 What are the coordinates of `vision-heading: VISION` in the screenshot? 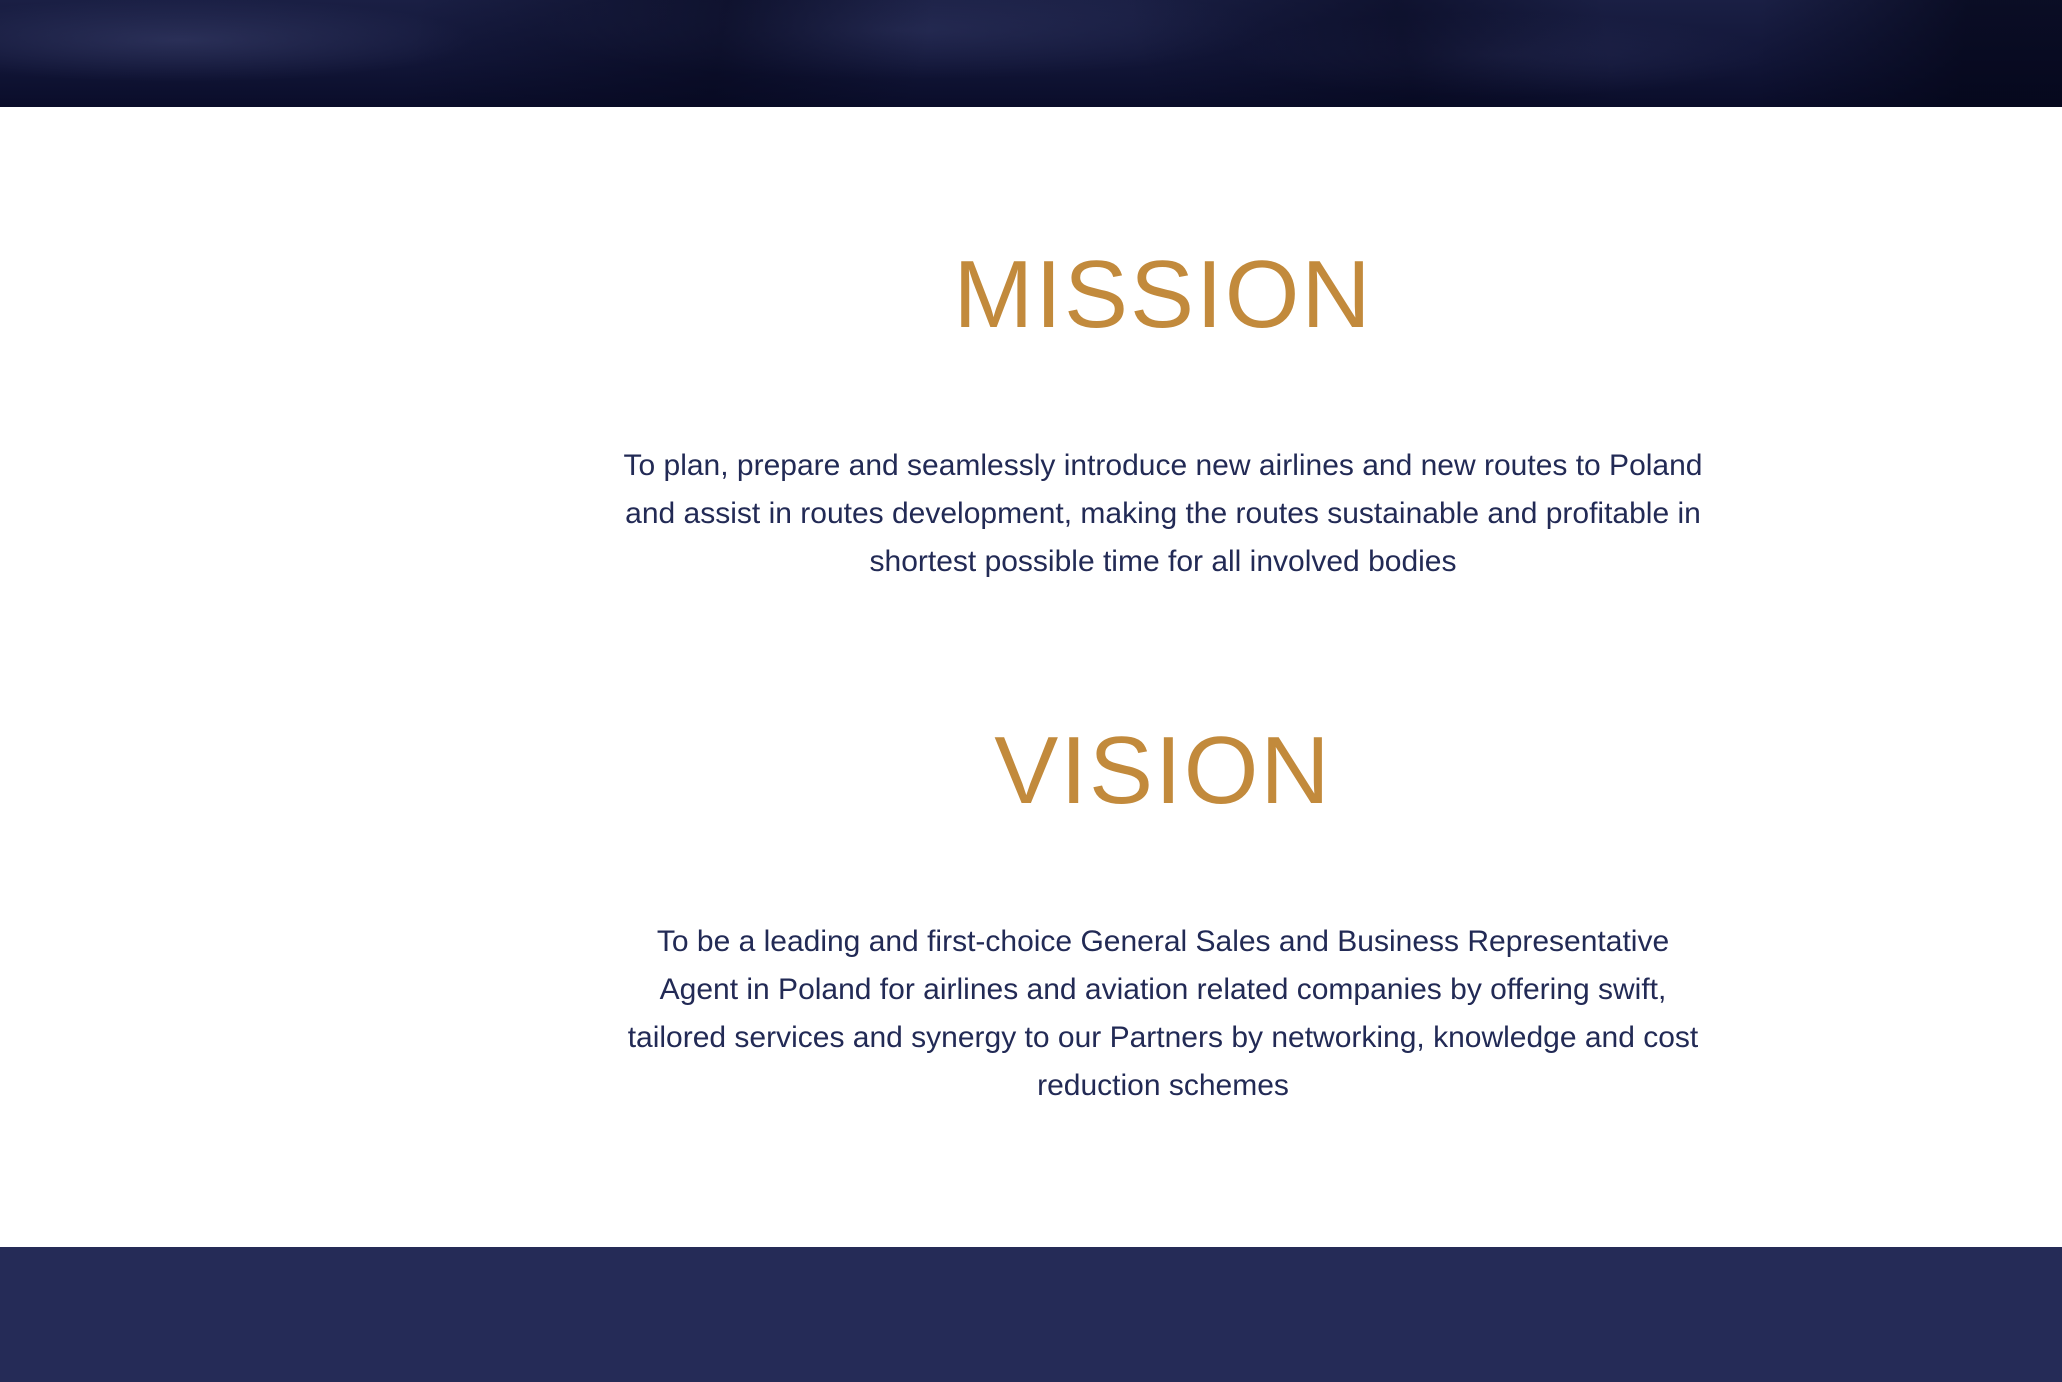 It's located at (1163, 770).